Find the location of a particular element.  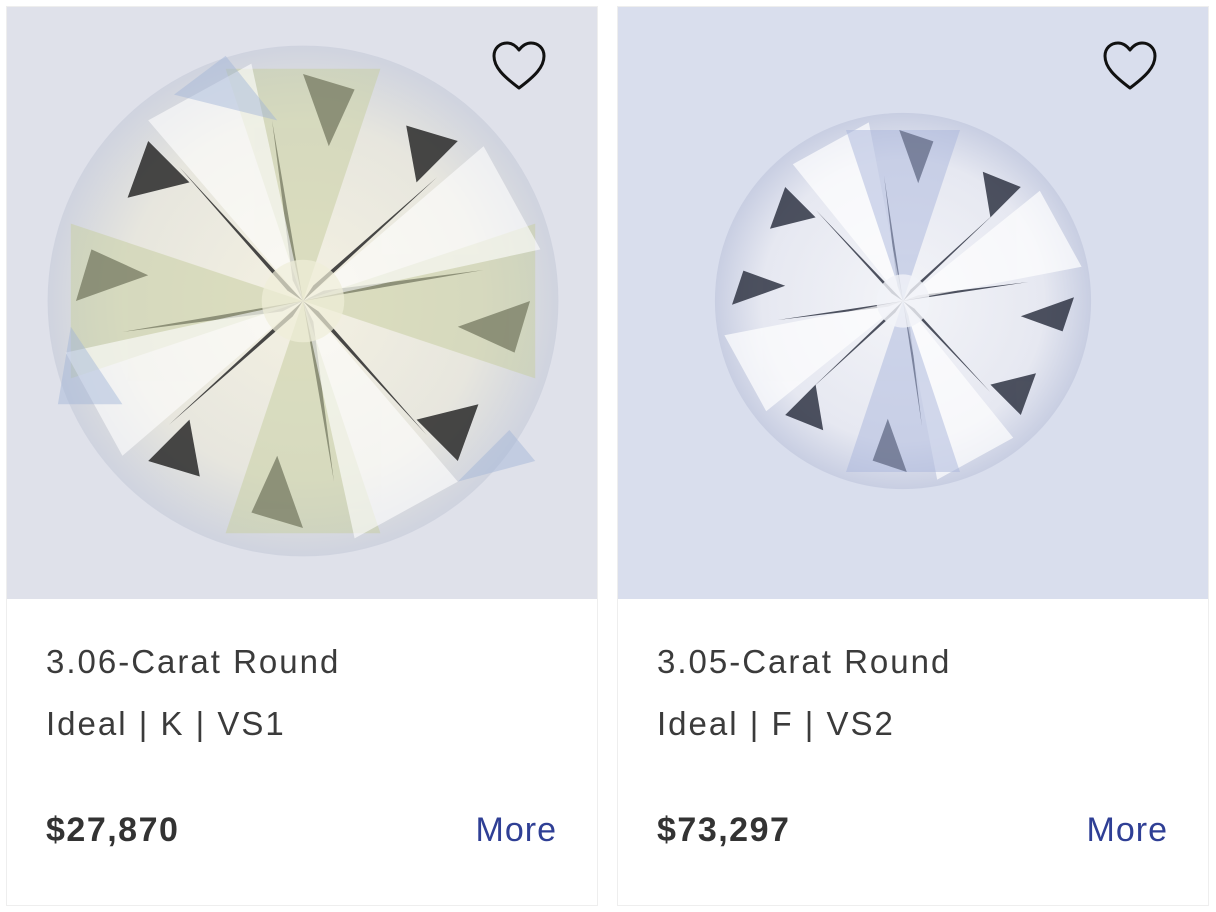

product-price: $27,870 is located at coordinates (113, 830).